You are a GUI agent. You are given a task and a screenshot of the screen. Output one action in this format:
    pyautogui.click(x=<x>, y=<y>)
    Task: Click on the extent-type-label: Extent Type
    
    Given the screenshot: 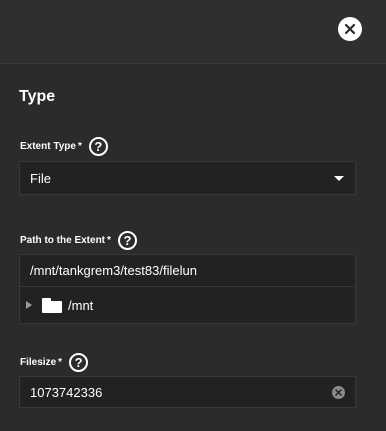 What is the action you would take?
    pyautogui.click(x=48, y=146)
    